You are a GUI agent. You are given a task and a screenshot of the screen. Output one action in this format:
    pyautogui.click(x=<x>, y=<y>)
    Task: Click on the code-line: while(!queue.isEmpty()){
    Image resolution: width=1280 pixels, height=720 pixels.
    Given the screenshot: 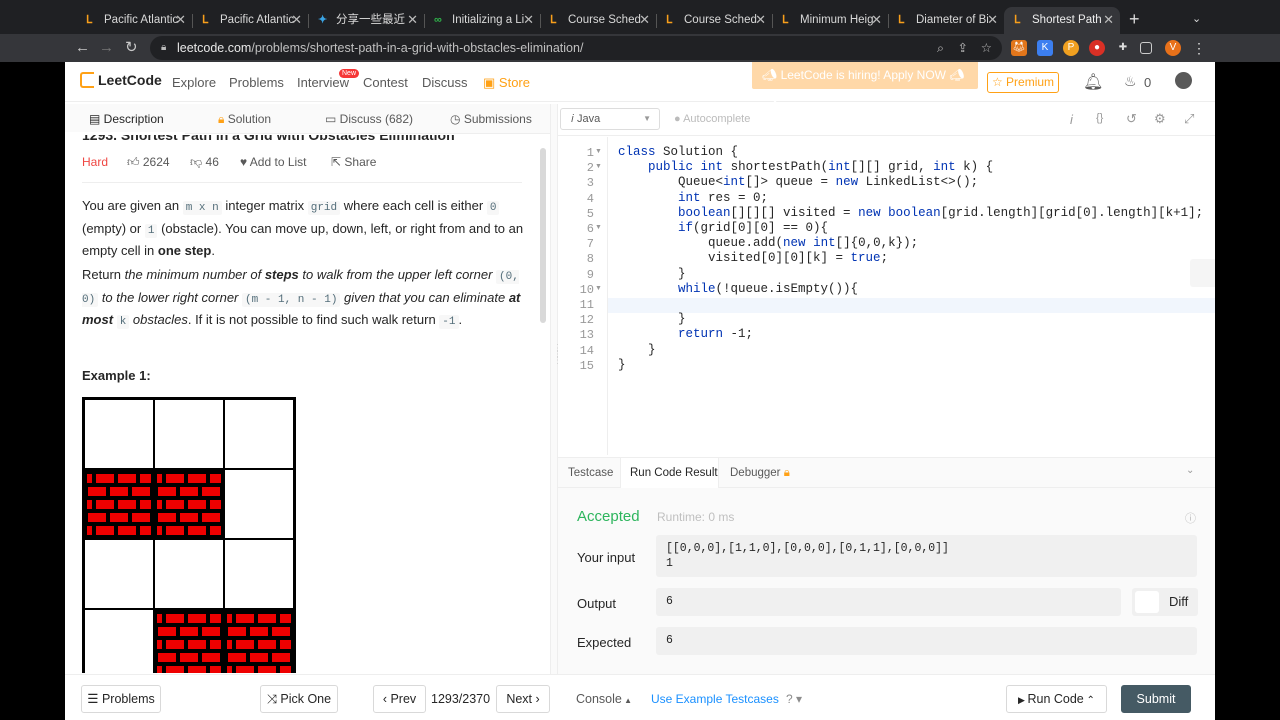 What is the action you would take?
    pyautogui.click(x=738, y=289)
    